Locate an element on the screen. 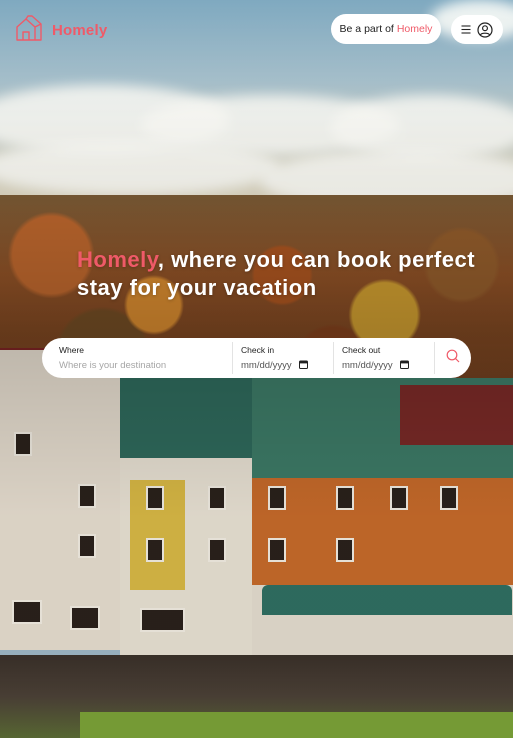 This screenshot has height=738, width=513. search-button is located at coordinates (452, 358).